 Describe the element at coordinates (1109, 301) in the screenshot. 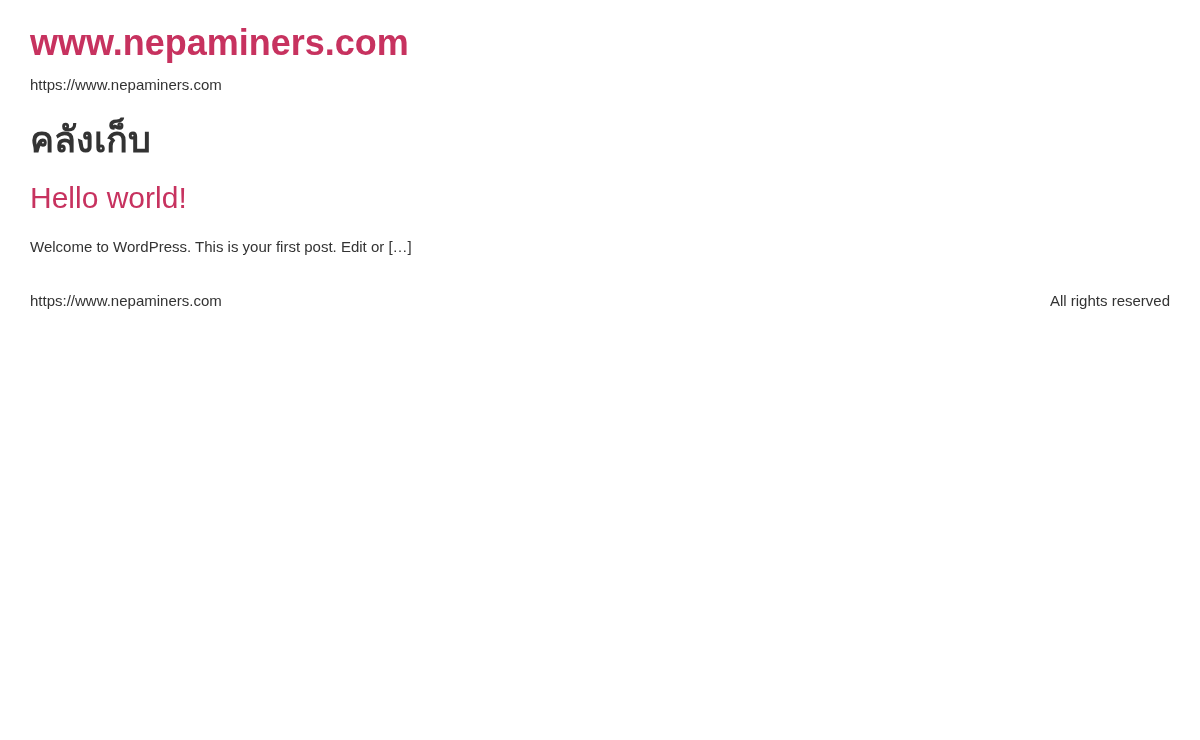

I see `copyright-text: All rights reserved` at that location.